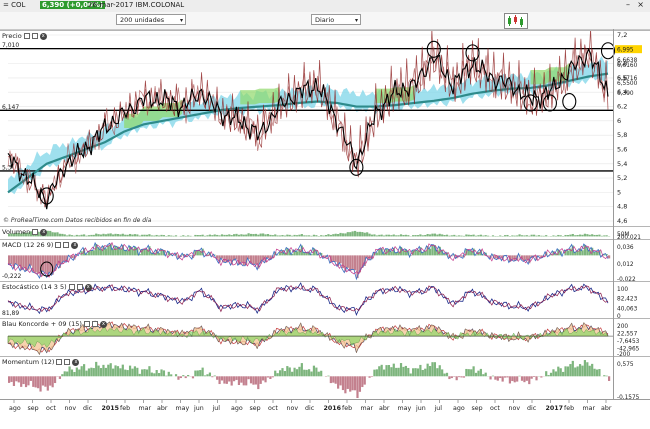 The image size is (650, 429). I want to click on units-select: 200 unidades▾, so click(151, 19).